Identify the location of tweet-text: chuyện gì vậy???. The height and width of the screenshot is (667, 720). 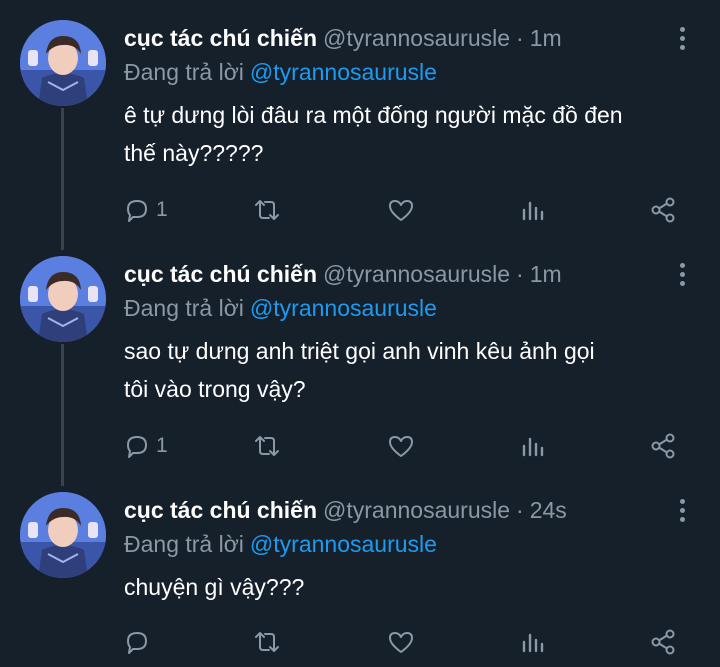
(404, 587).